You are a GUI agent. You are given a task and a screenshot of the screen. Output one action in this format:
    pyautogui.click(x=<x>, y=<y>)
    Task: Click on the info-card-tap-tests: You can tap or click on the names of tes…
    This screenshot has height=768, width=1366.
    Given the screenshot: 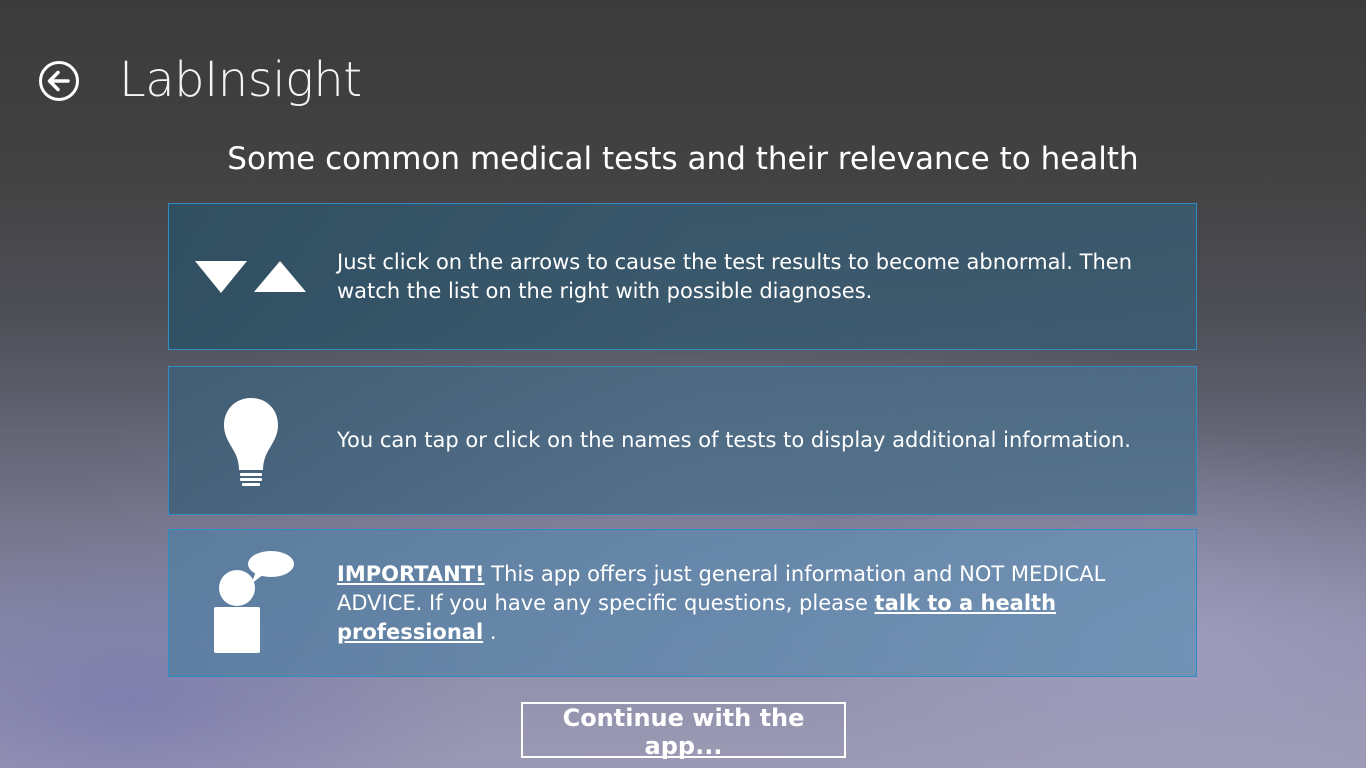 What is the action you would take?
    pyautogui.click(x=682, y=440)
    